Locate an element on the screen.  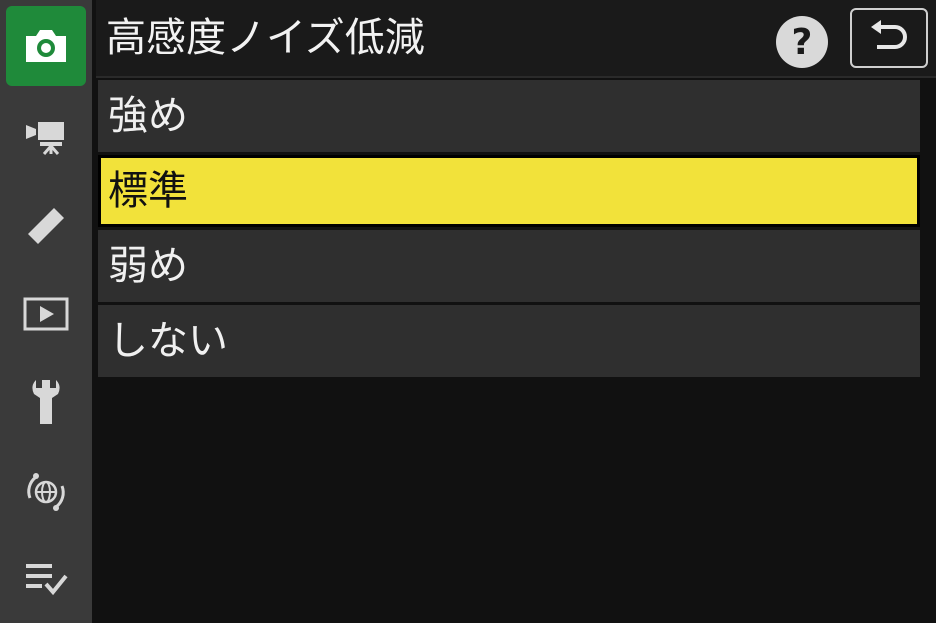
help-icon: ? is located at coordinates (802, 42).